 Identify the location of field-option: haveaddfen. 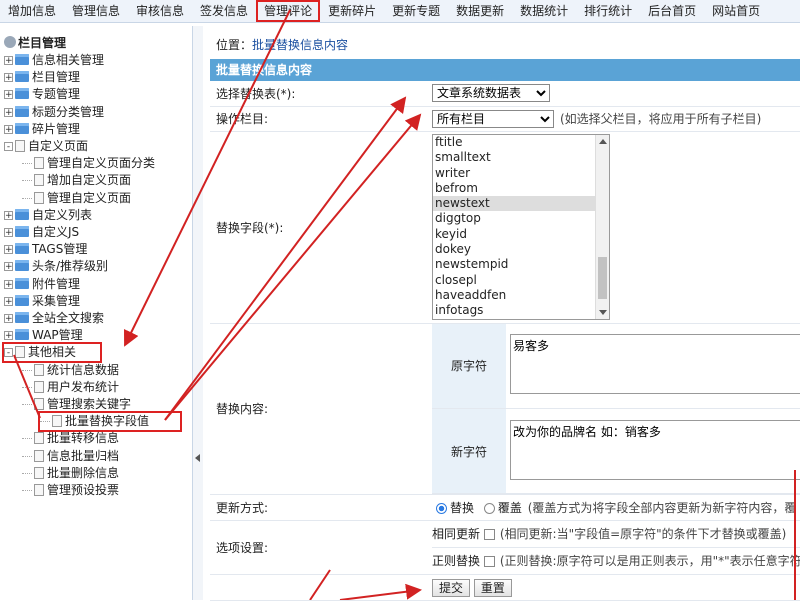
(521, 295).